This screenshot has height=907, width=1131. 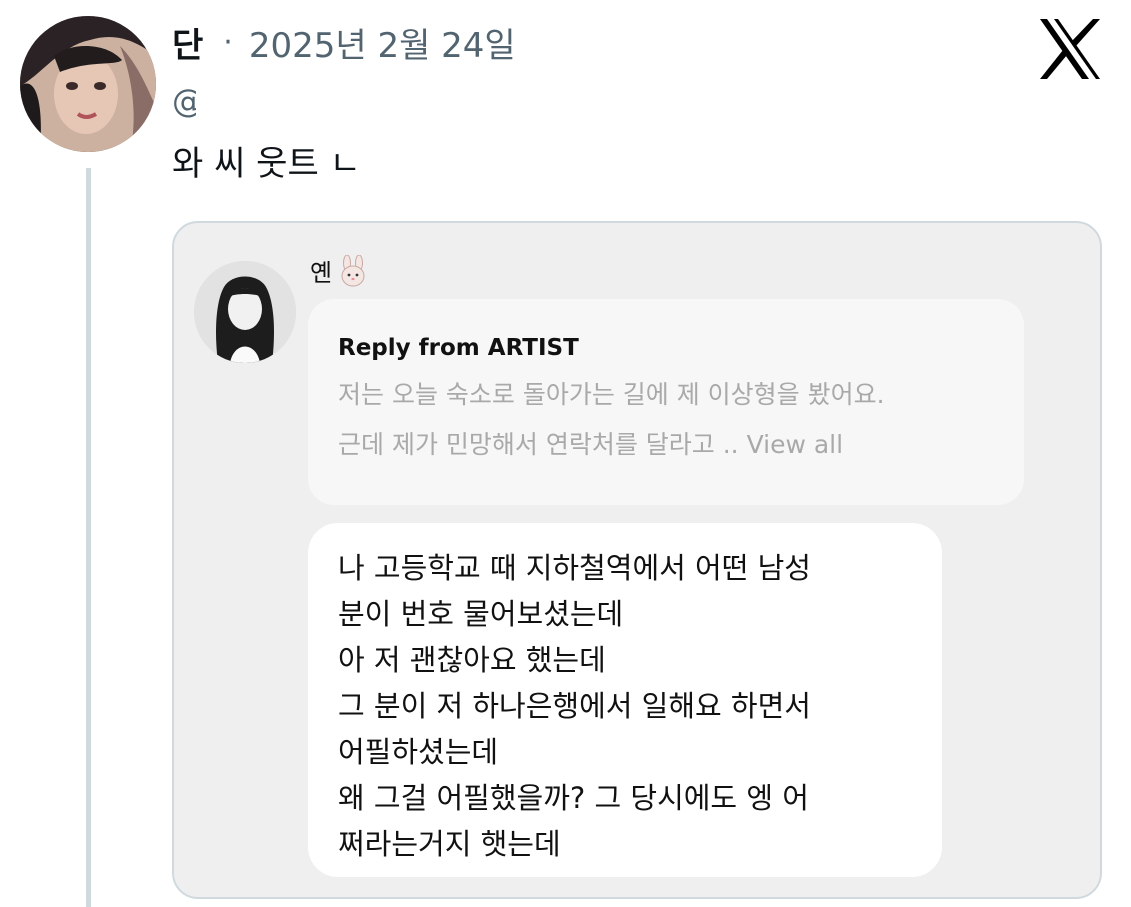 What do you see at coordinates (574, 568) in the screenshot?
I see `message-line: 나 고등학교 때 지하철역에서 어떤 남성` at bounding box center [574, 568].